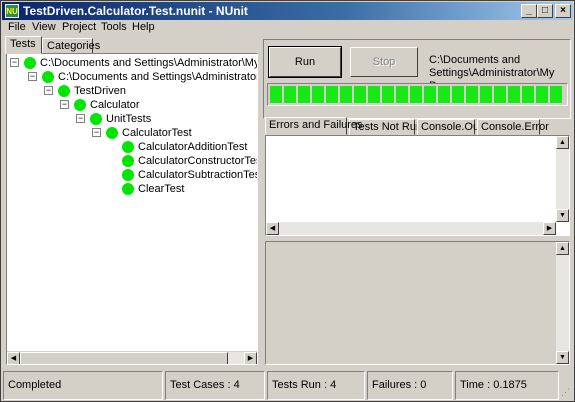  What do you see at coordinates (189, 189) in the screenshot?
I see `tree-node: ClearTest` at bounding box center [189, 189].